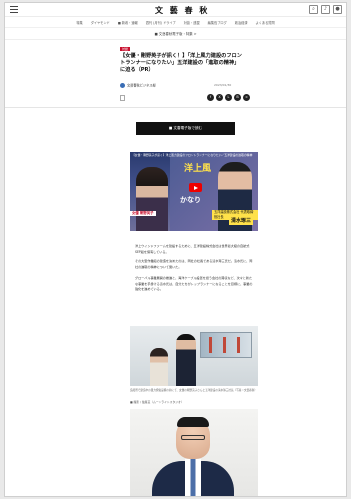 The height and width of the screenshot is (499, 351). What do you see at coordinates (193, 437) in the screenshot?
I see `portrait-glasses` at bounding box center [193, 437].